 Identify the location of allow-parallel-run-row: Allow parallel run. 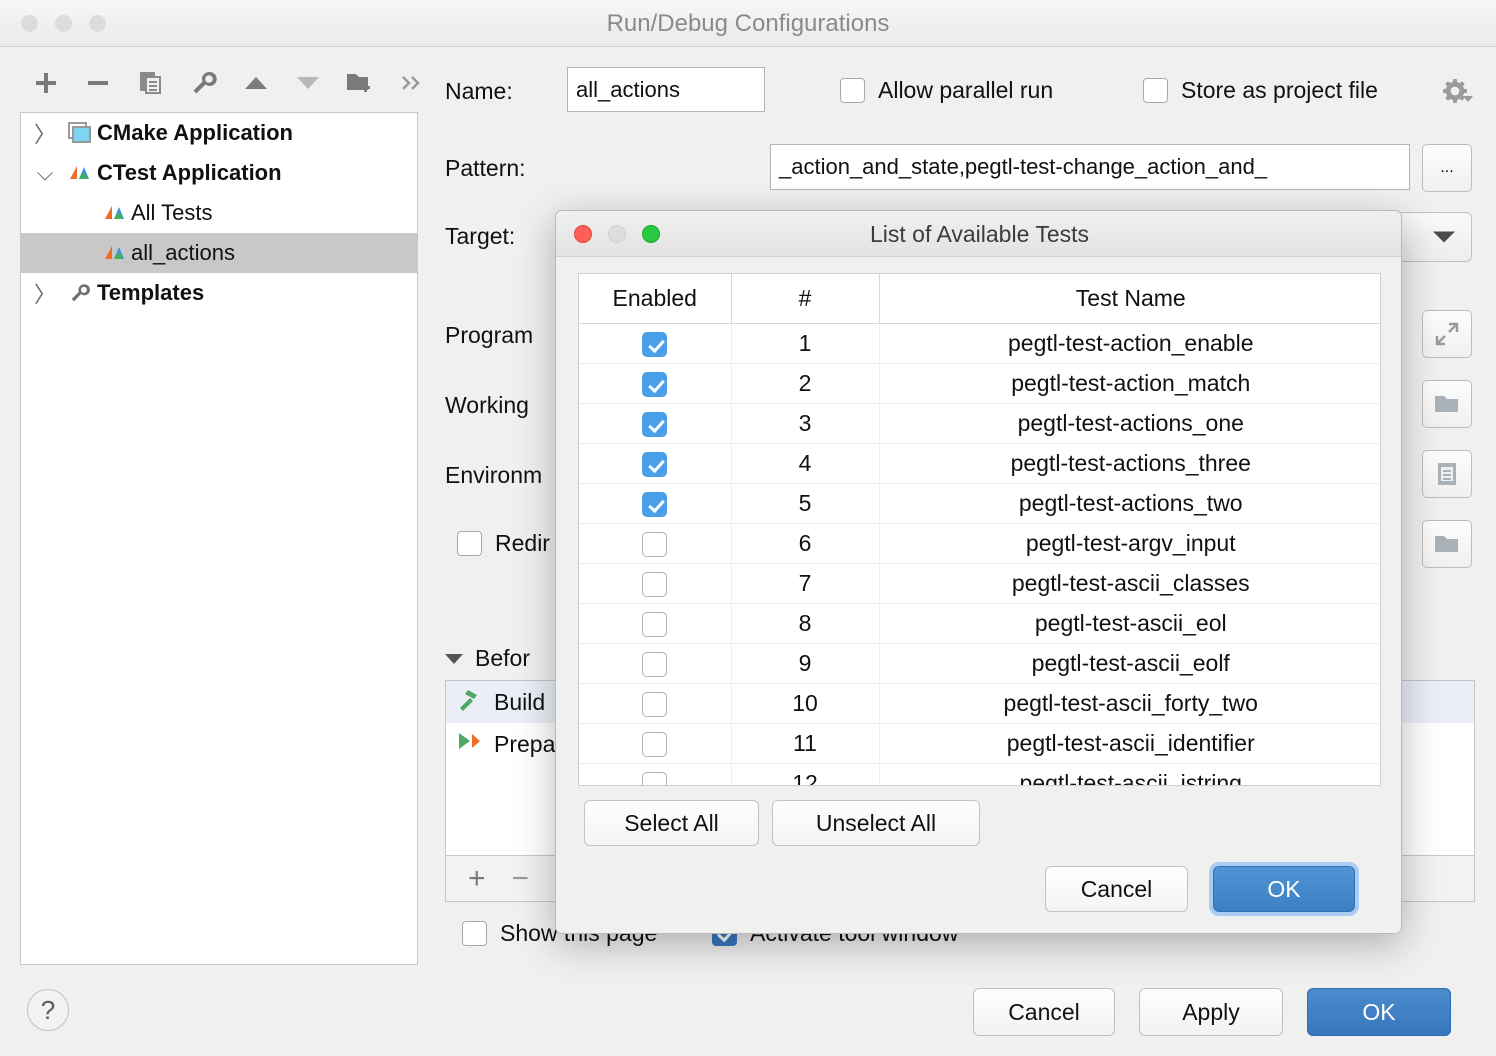
(946, 90).